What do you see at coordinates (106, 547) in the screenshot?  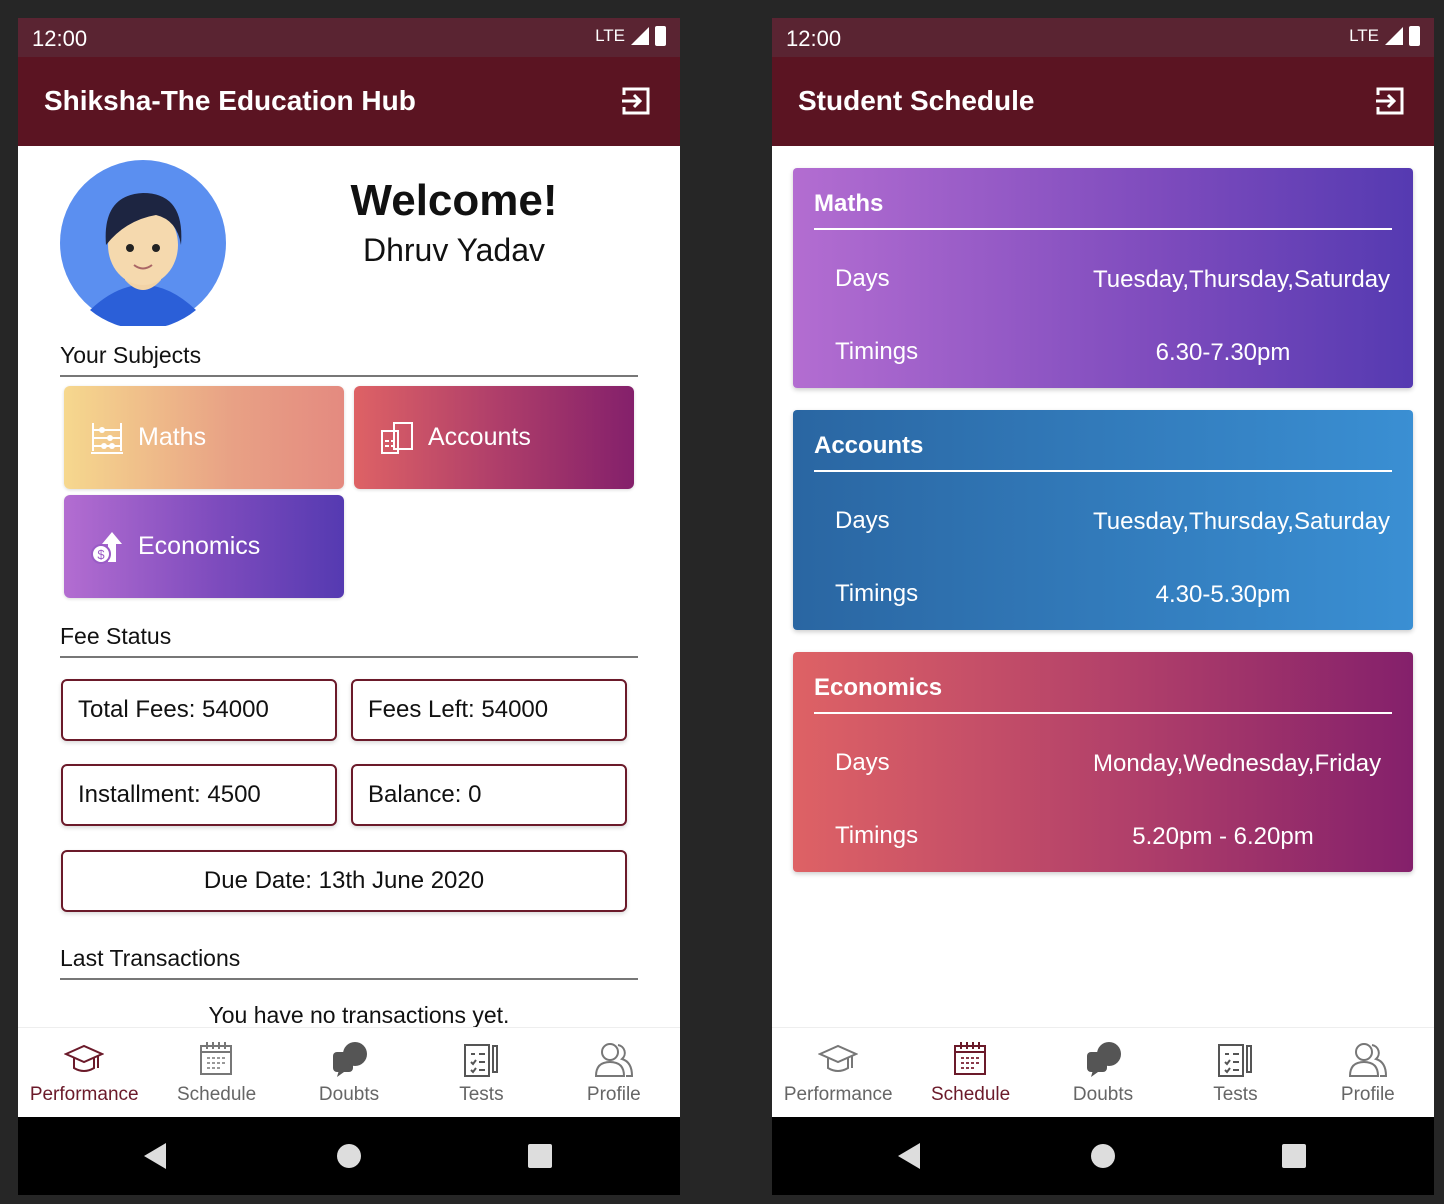 I see `money-growth-icon: $` at bounding box center [106, 547].